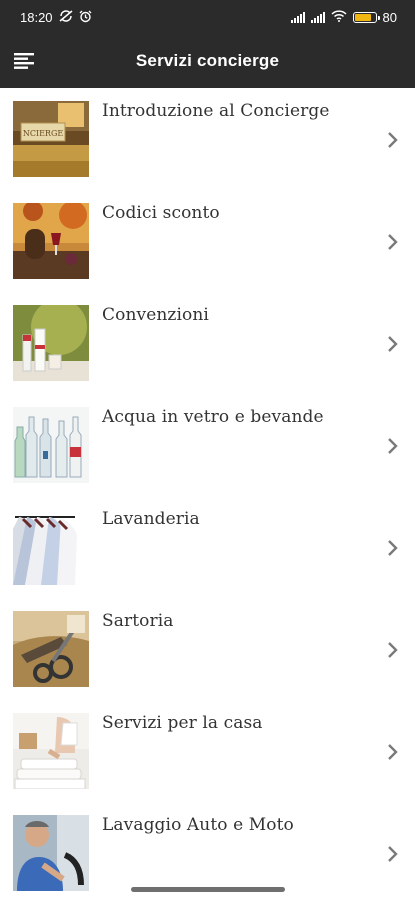  Describe the element at coordinates (51, 547) in the screenshot. I see `shirts-on-hangers-image` at that location.